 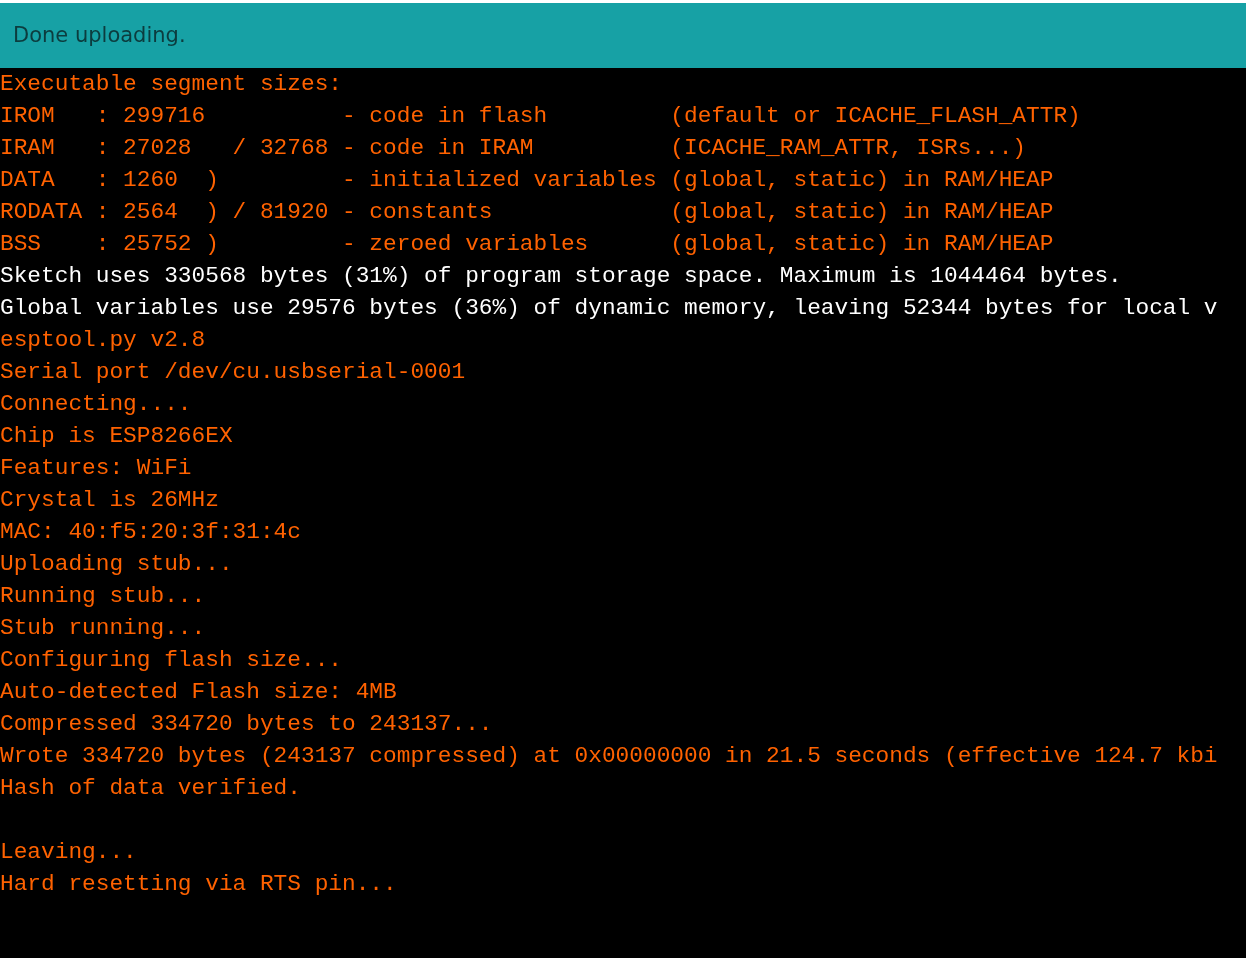 I want to click on console-line: Sketch uses 330568 bytes (31%) of program storage space. Maximum is 1044464 bytes., so click(x=561, y=276).